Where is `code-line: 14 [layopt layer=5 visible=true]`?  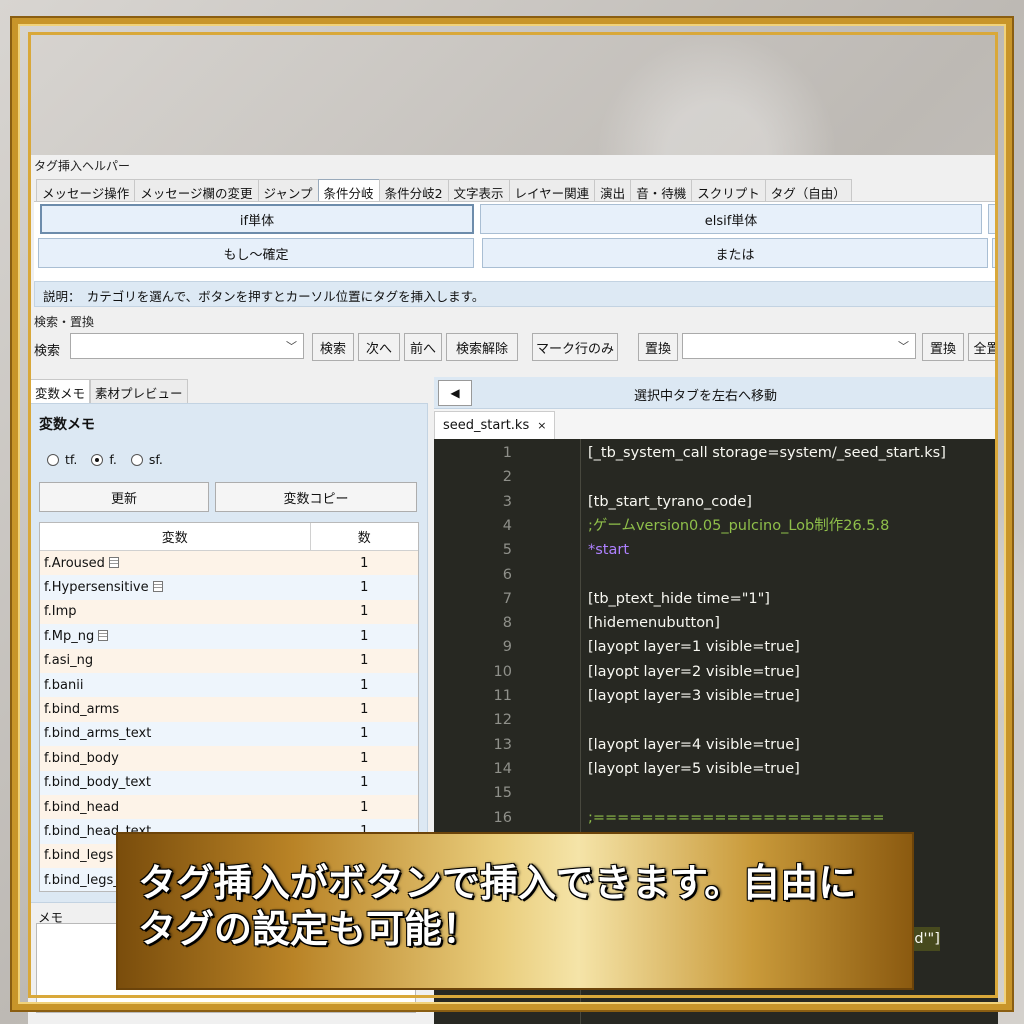 code-line: 14 [layopt layer=5 visible=true] is located at coordinates (716, 769).